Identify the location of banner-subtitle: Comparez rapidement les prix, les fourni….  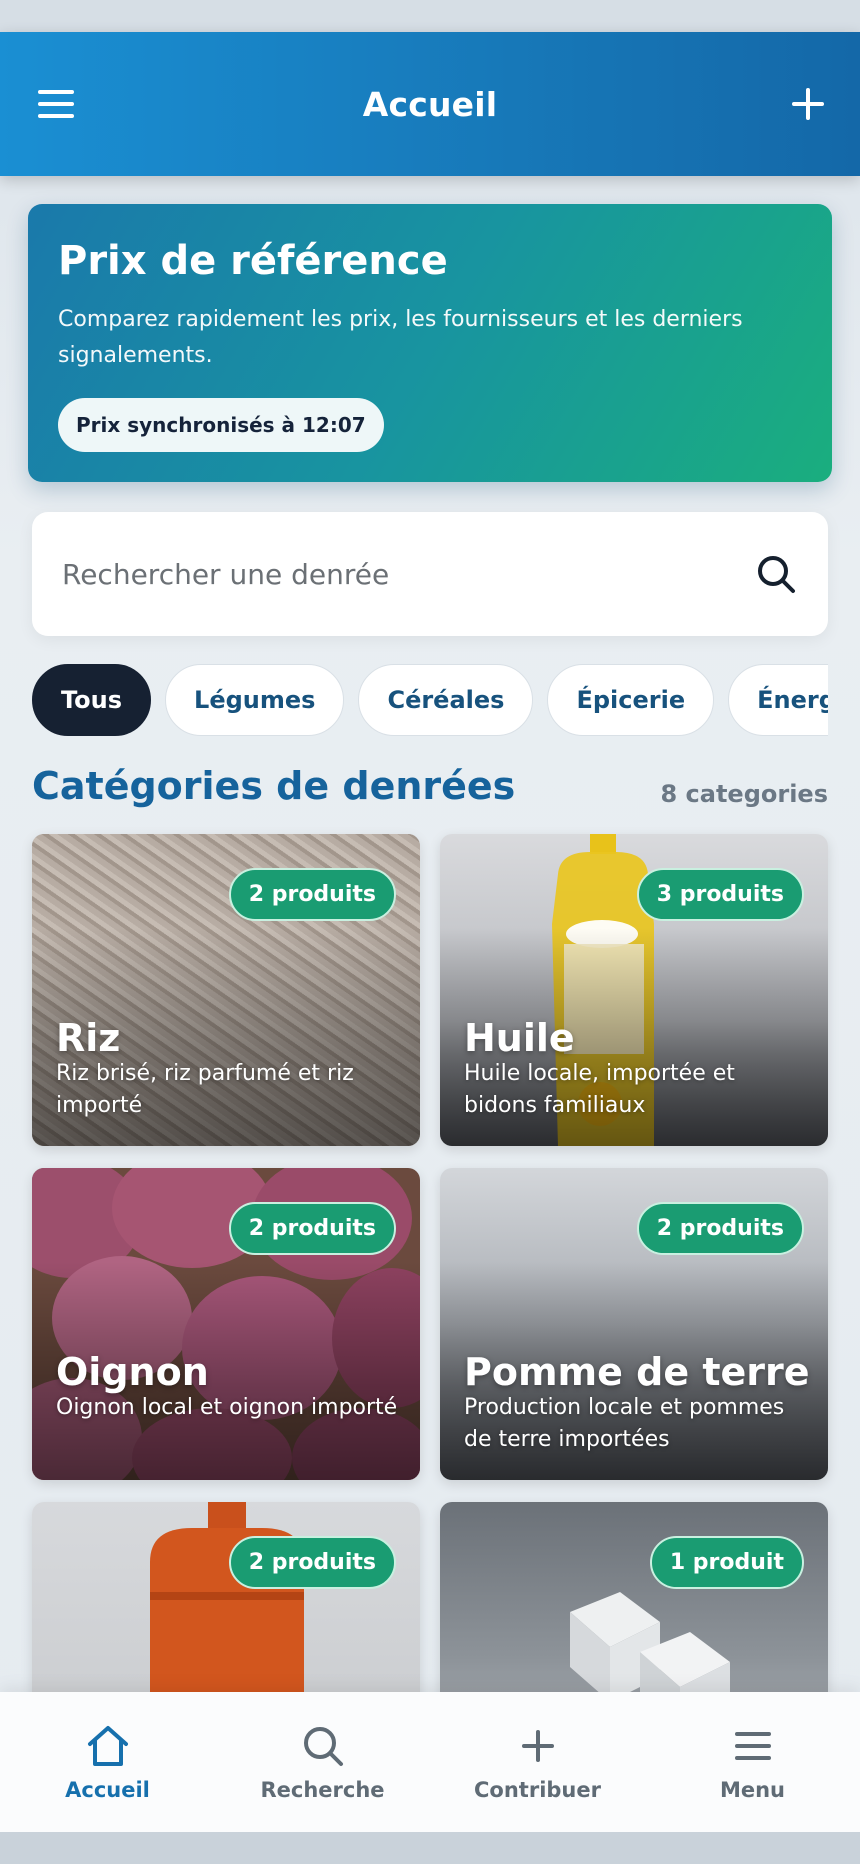
(400, 337).